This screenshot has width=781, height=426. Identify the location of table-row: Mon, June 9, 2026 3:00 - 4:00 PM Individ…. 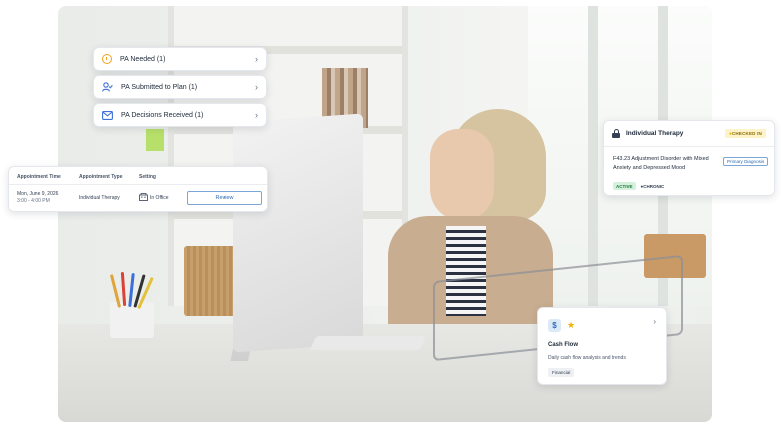
(138, 199).